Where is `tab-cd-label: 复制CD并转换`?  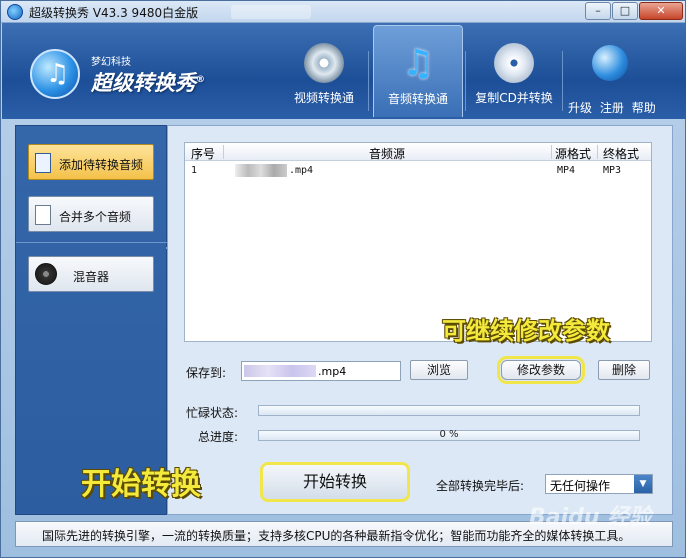 tab-cd-label: 复制CD并转换 is located at coordinates (514, 98).